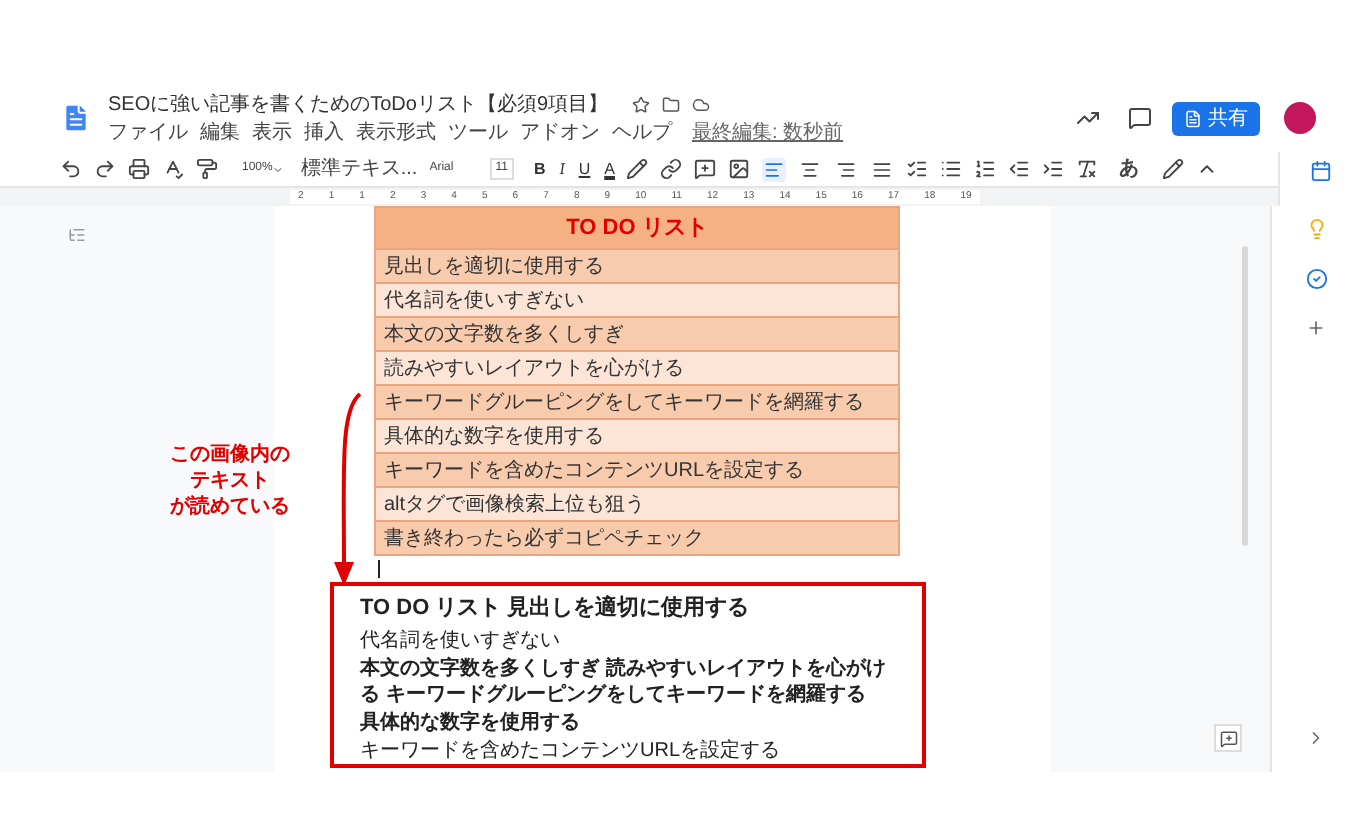  What do you see at coordinates (768, 133) in the screenshot?
I see `last-edit-link: 最終編集: 数秒前` at bounding box center [768, 133].